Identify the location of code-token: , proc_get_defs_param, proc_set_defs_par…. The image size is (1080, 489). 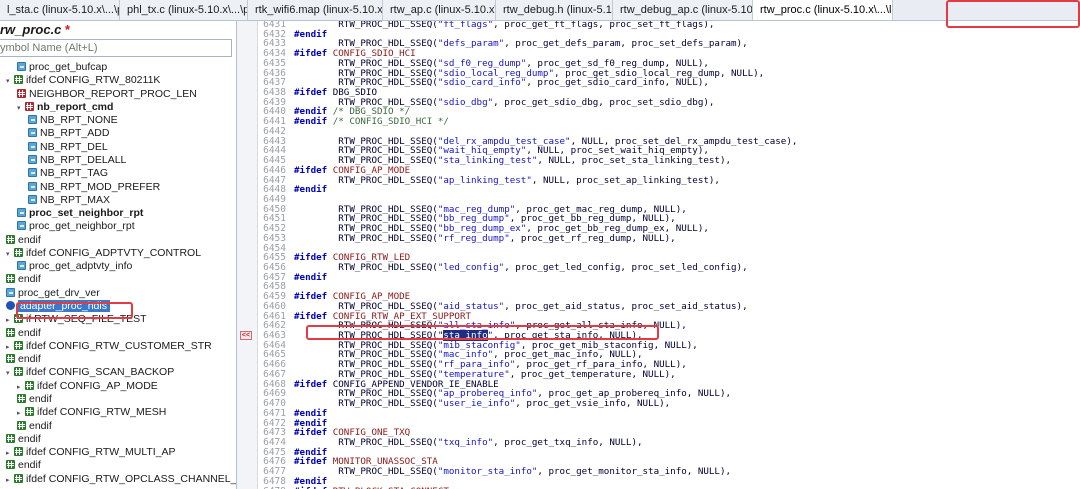
(626, 44).